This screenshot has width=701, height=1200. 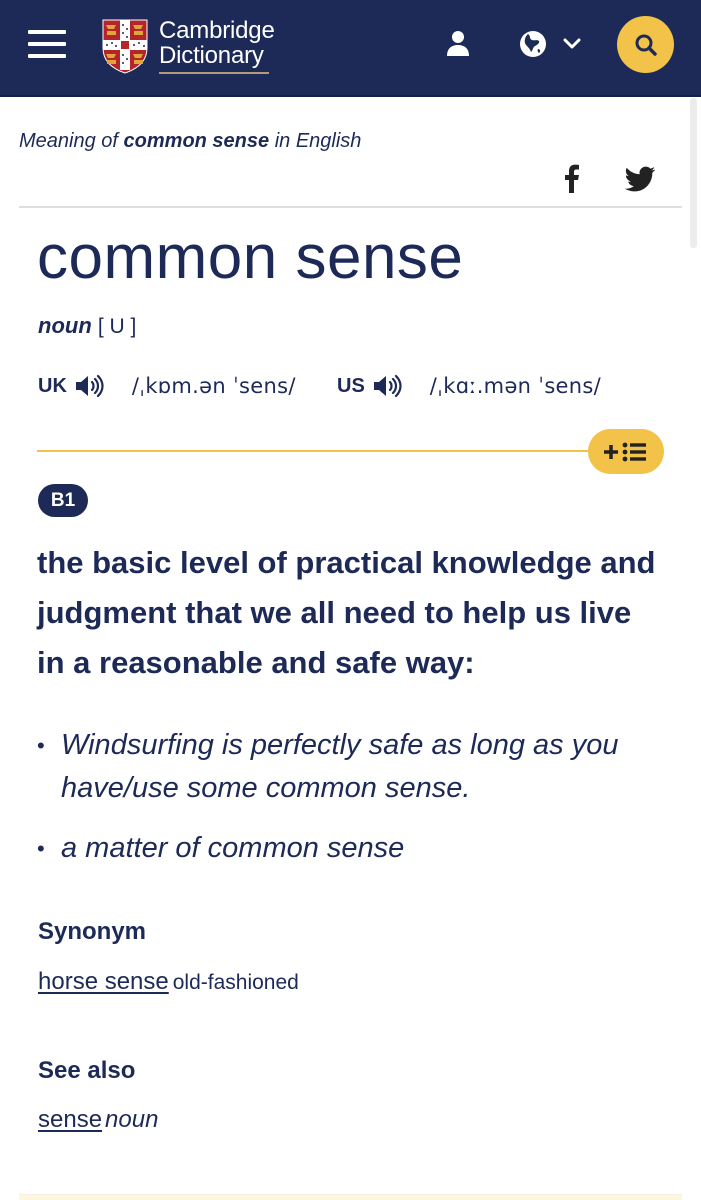 What do you see at coordinates (235, 982) in the screenshot?
I see `usage-label: old-fashioned` at bounding box center [235, 982].